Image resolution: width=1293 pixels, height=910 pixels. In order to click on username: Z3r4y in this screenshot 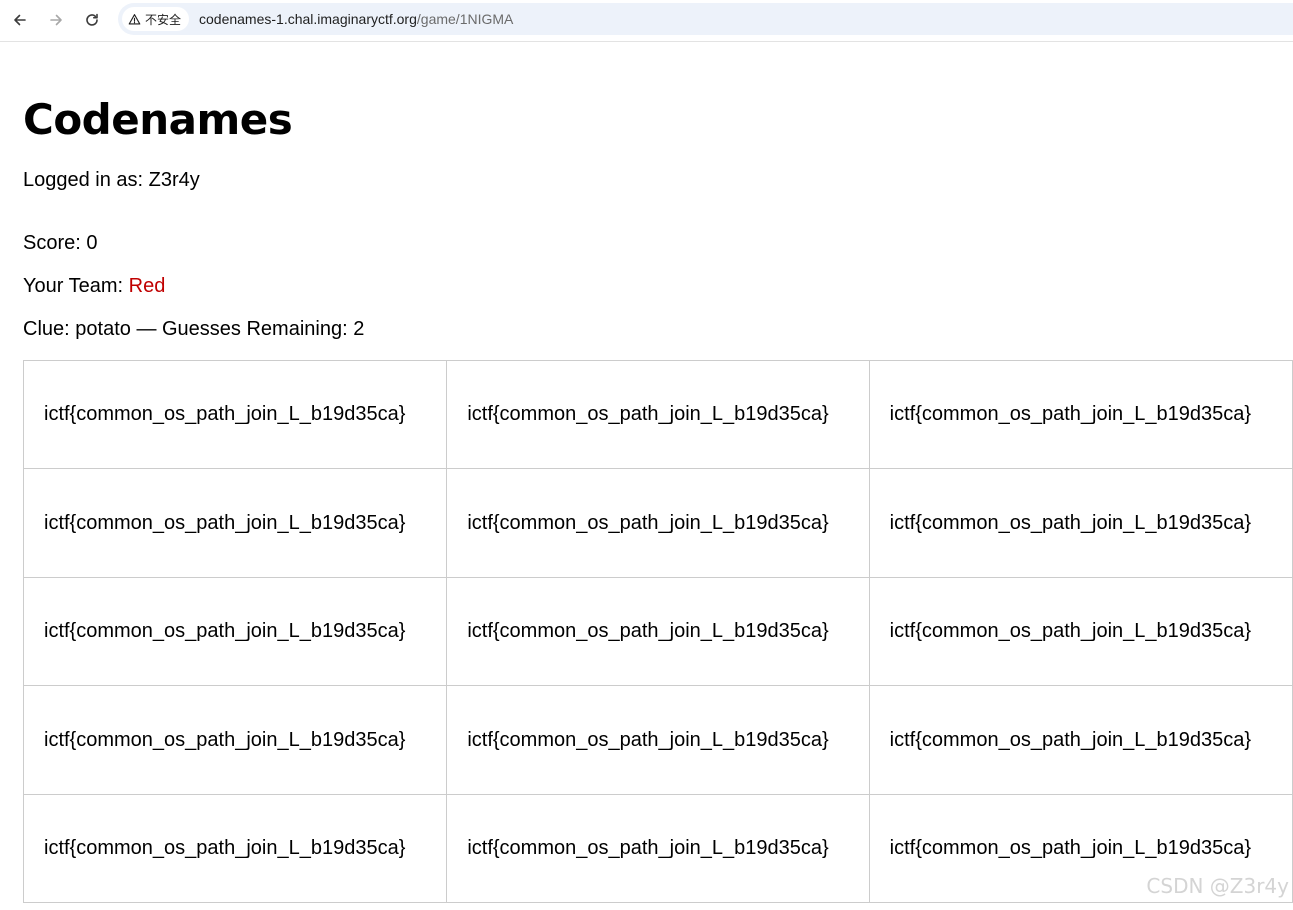, I will do `click(174, 180)`.